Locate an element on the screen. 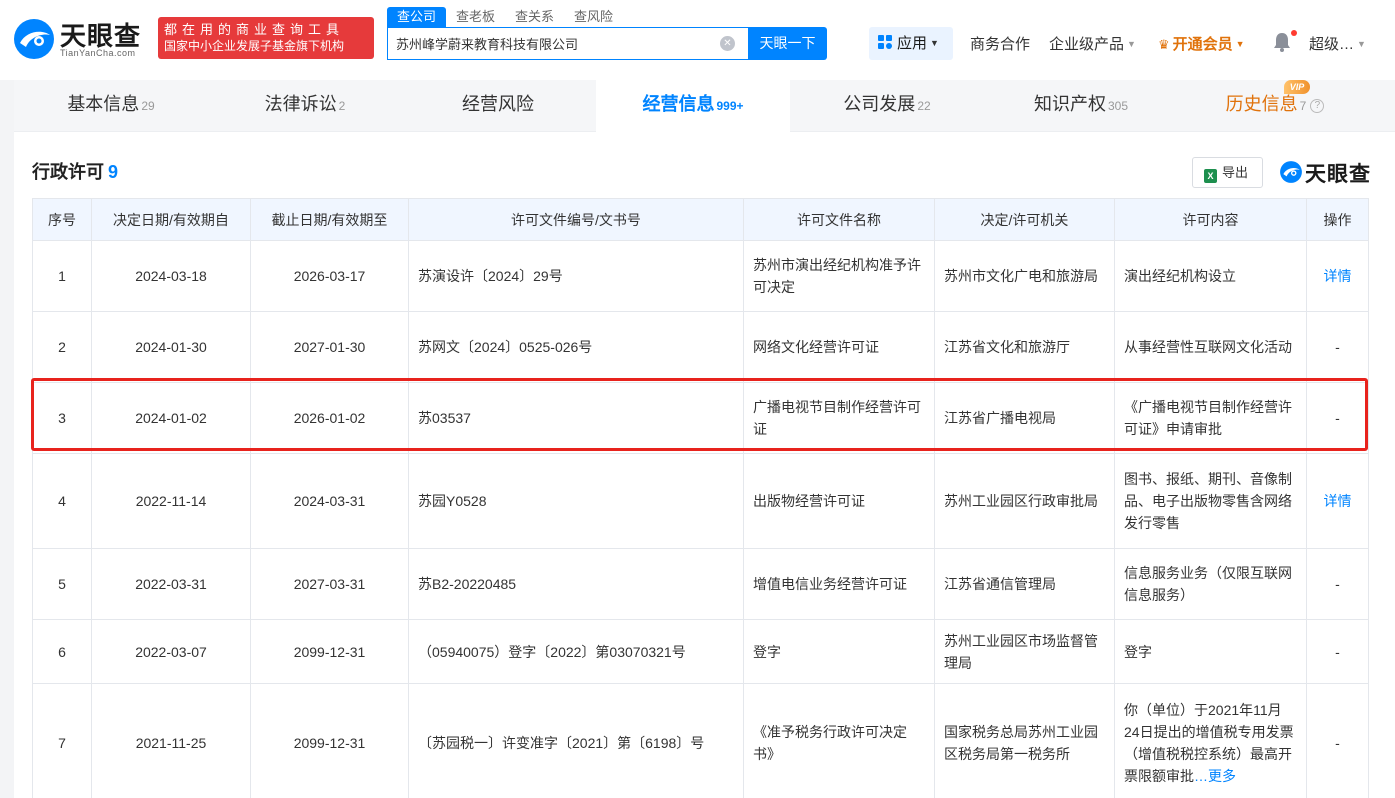 The height and width of the screenshot is (798, 1395). nav-enterprise-products: 企业级产品 ▼ is located at coordinates (1092, 43).